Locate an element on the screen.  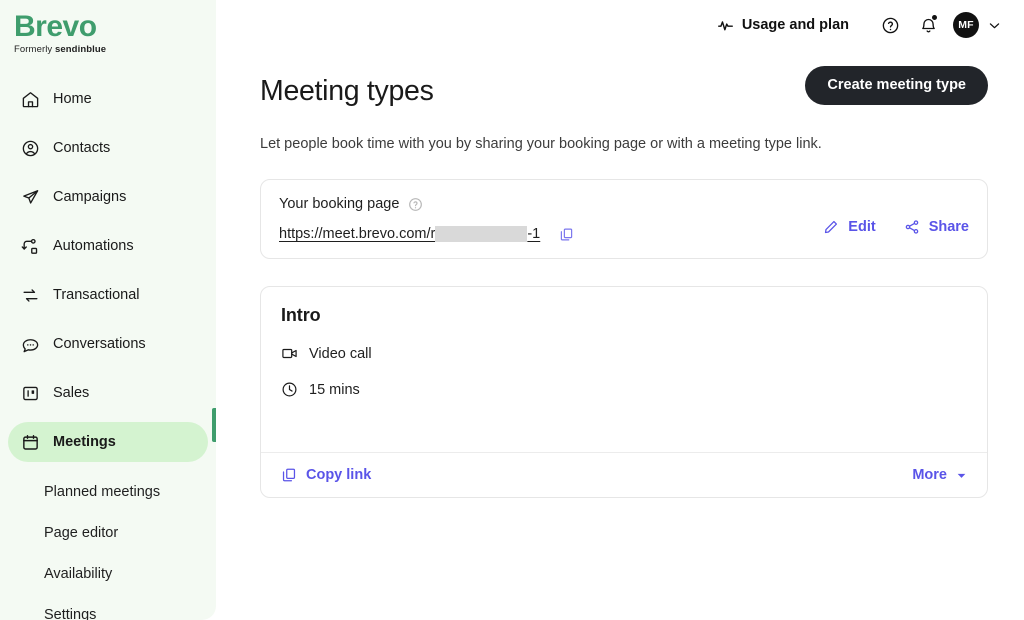
booking-url-row: https://meet.brevo.com/r -1 Edit Share is located at coordinates (624, 227).